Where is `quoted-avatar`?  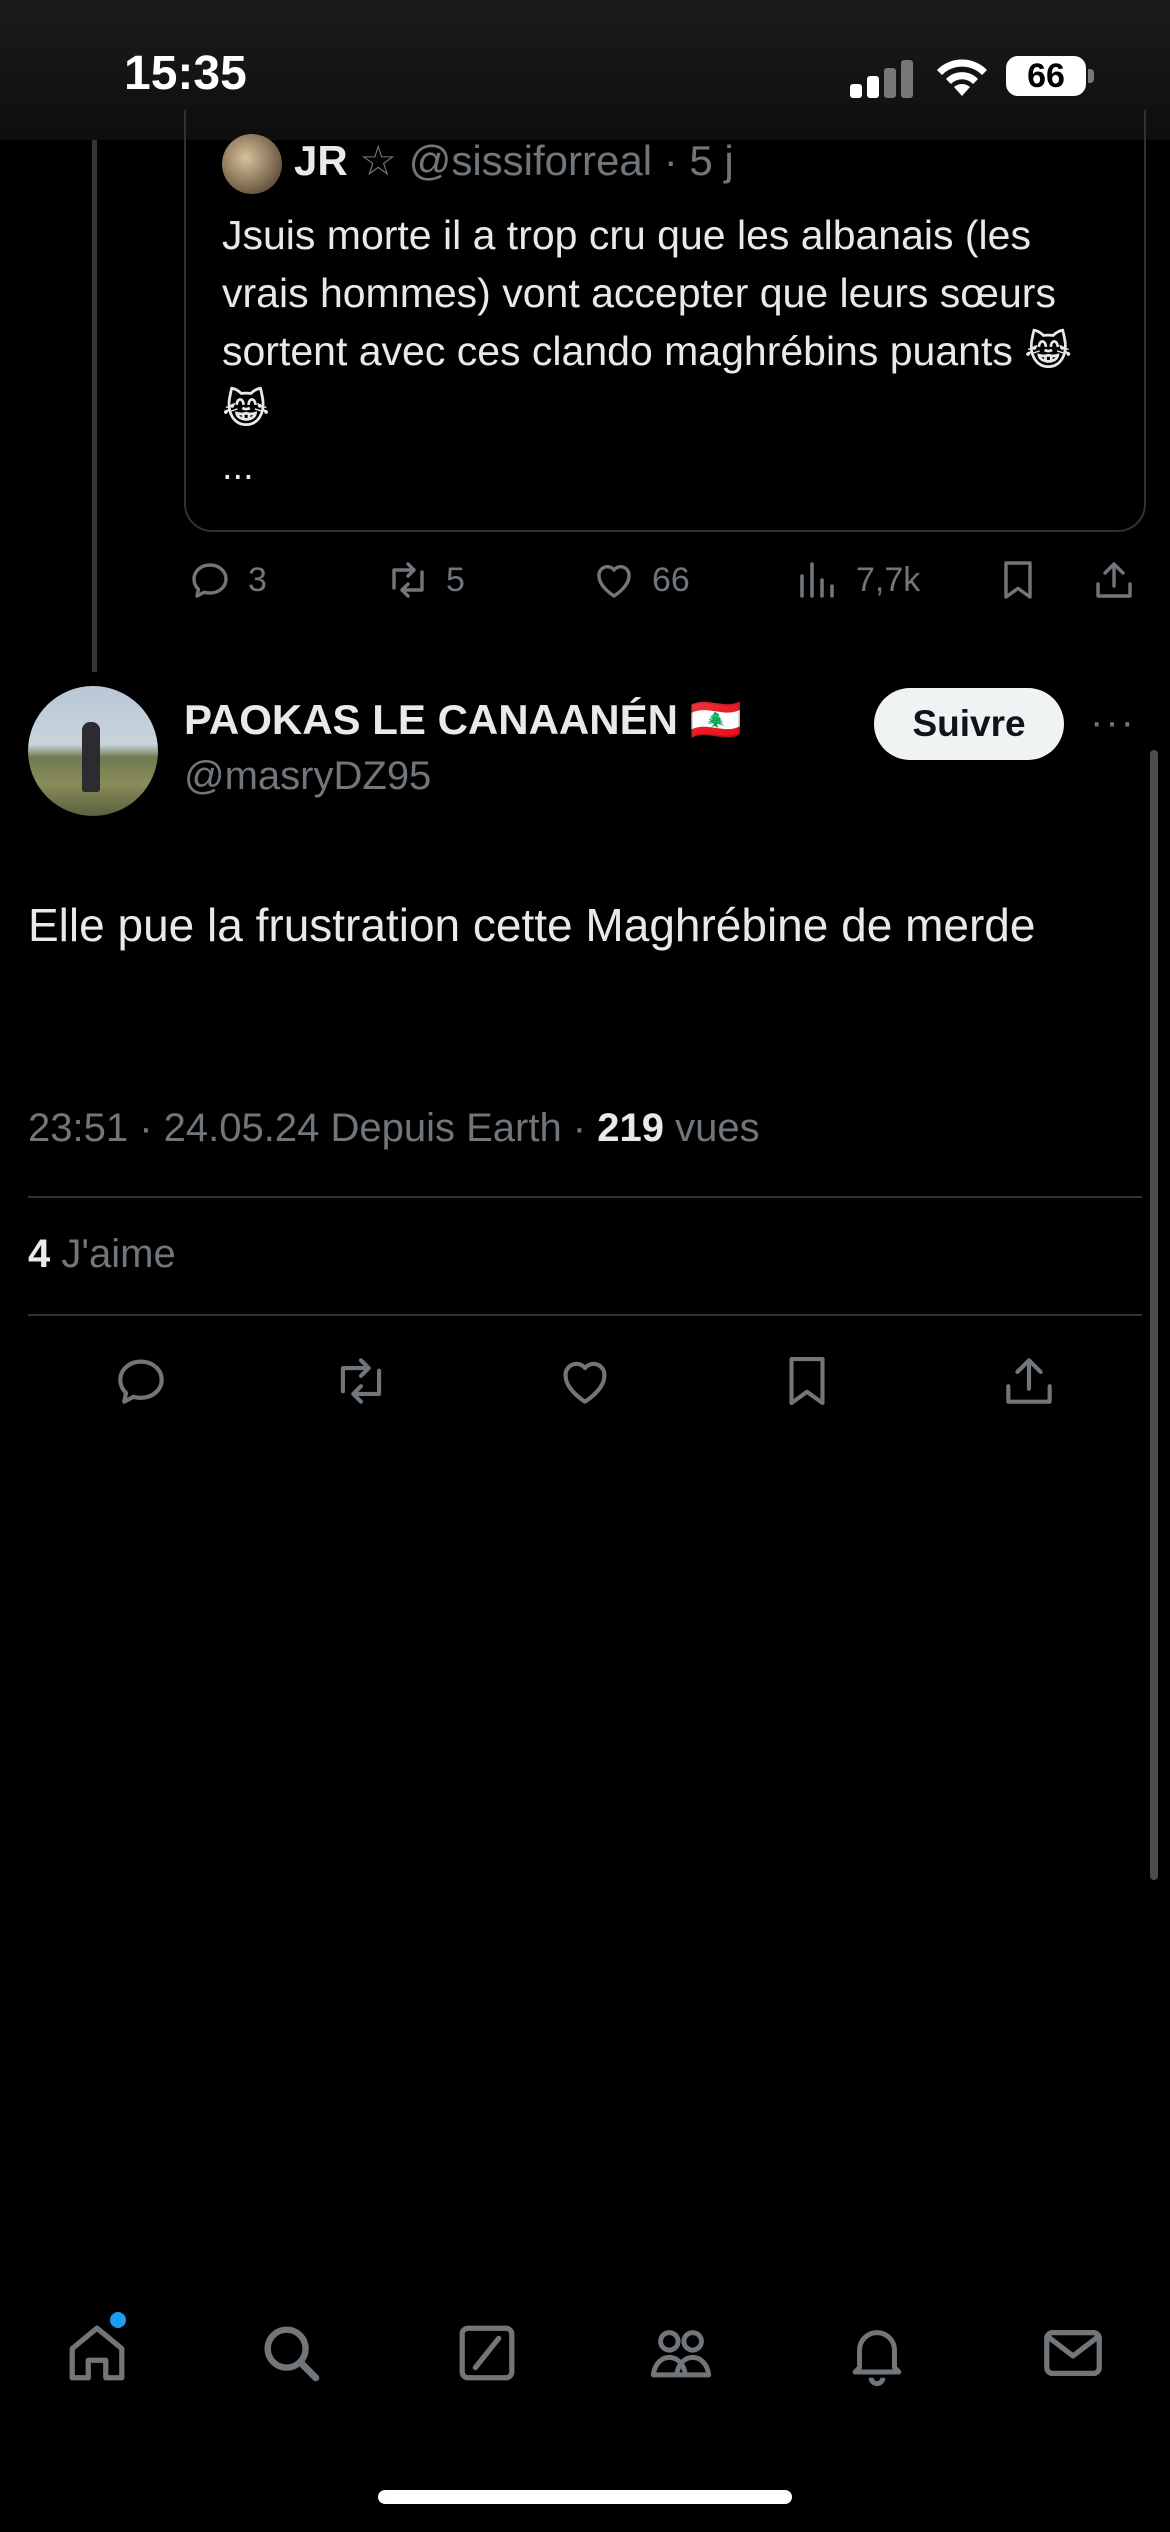
quoted-avatar is located at coordinates (252, 164).